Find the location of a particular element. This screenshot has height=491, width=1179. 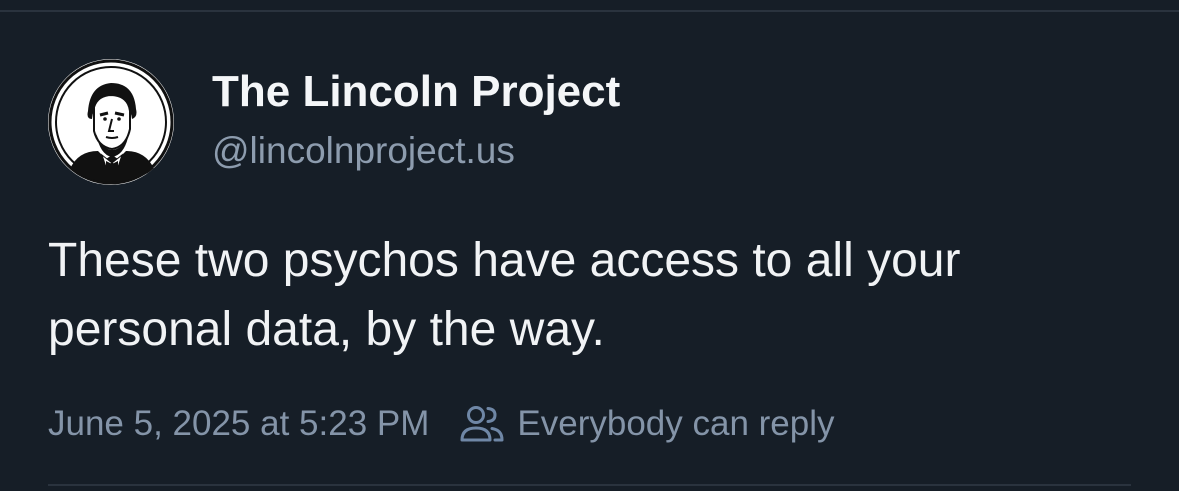

author-block: The Lincoln Project @lincolnproject.us is located at coordinates (416, 120).